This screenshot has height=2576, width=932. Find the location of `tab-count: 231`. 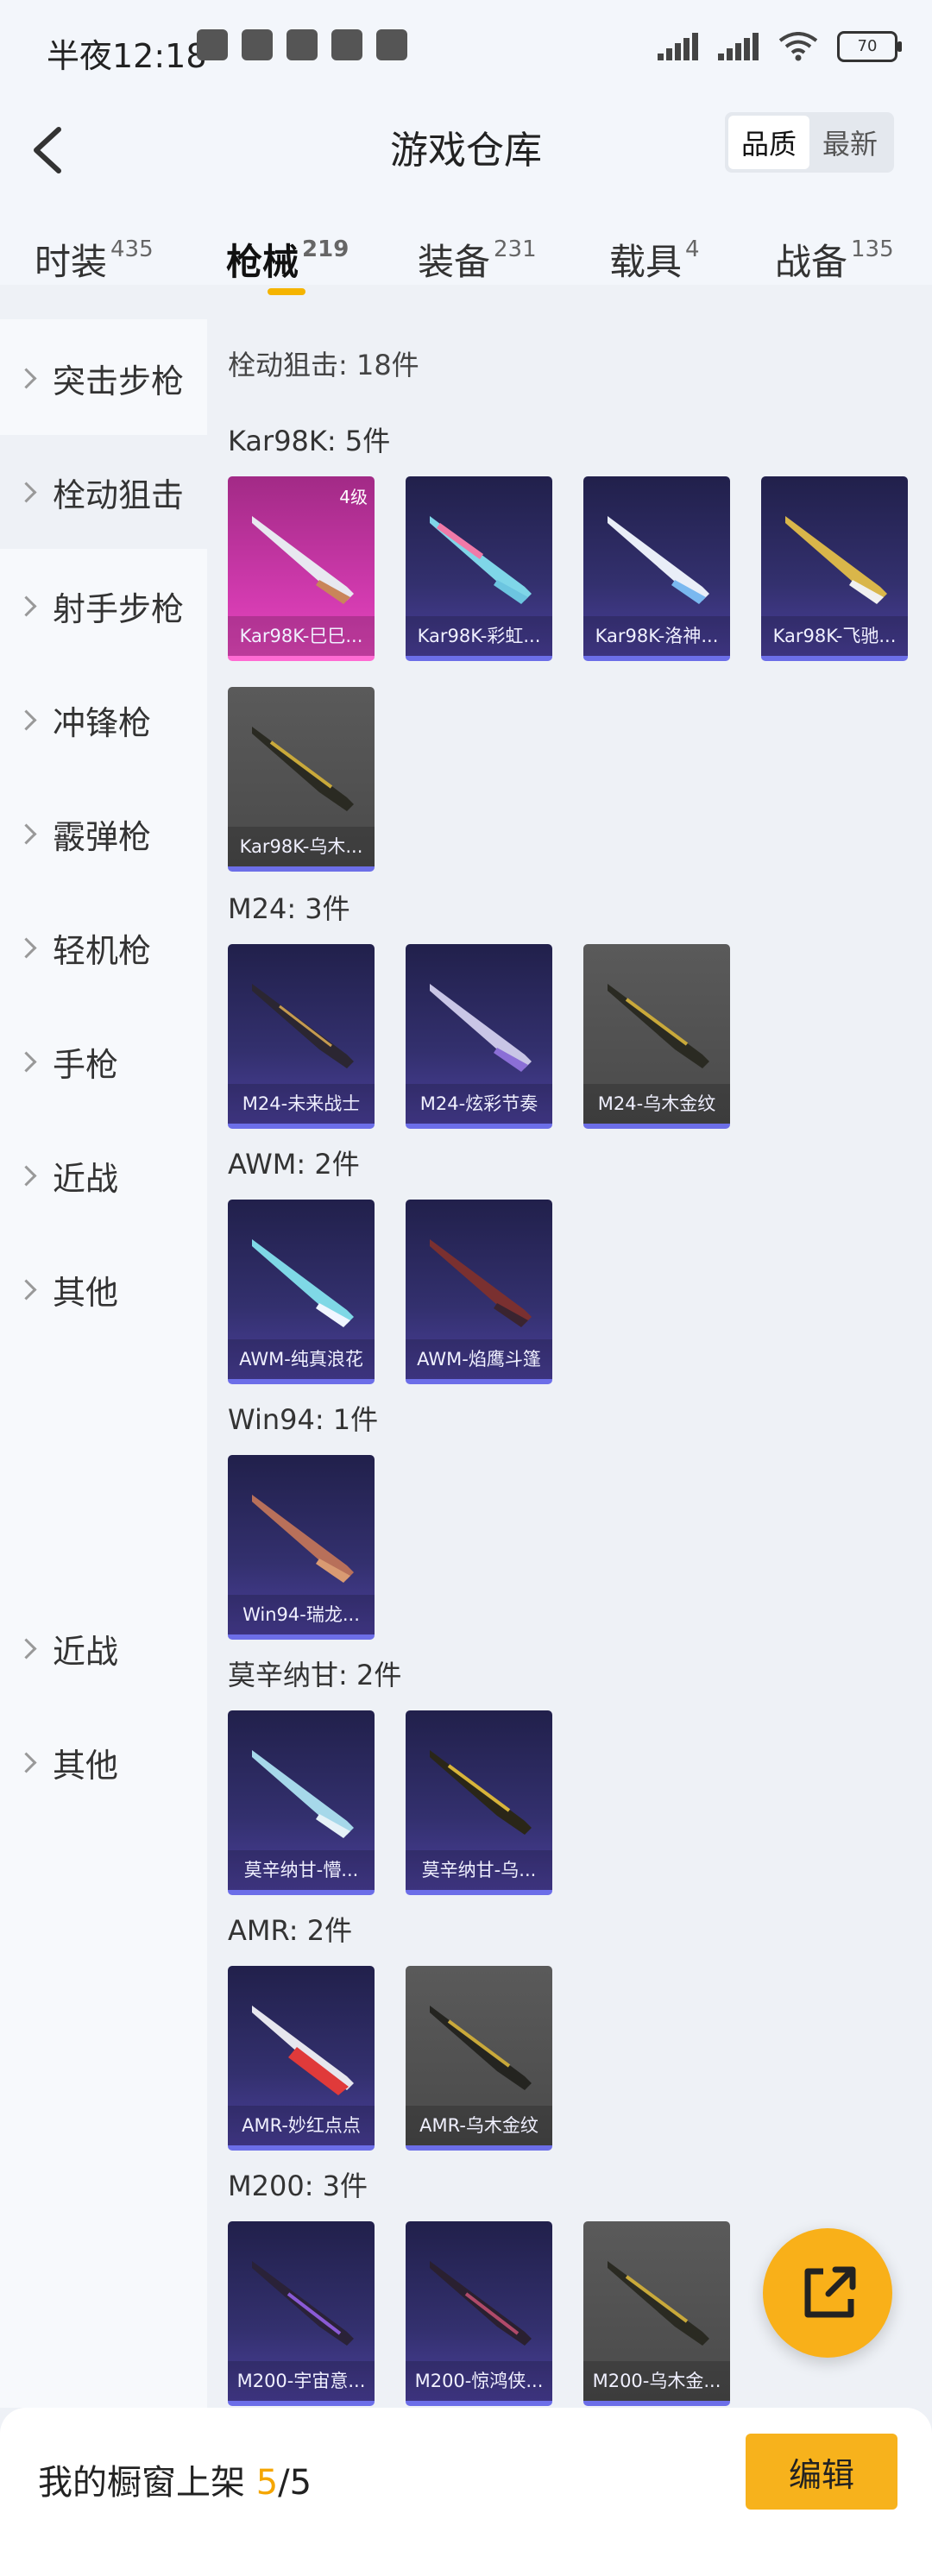

tab-count: 231 is located at coordinates (515, 249).